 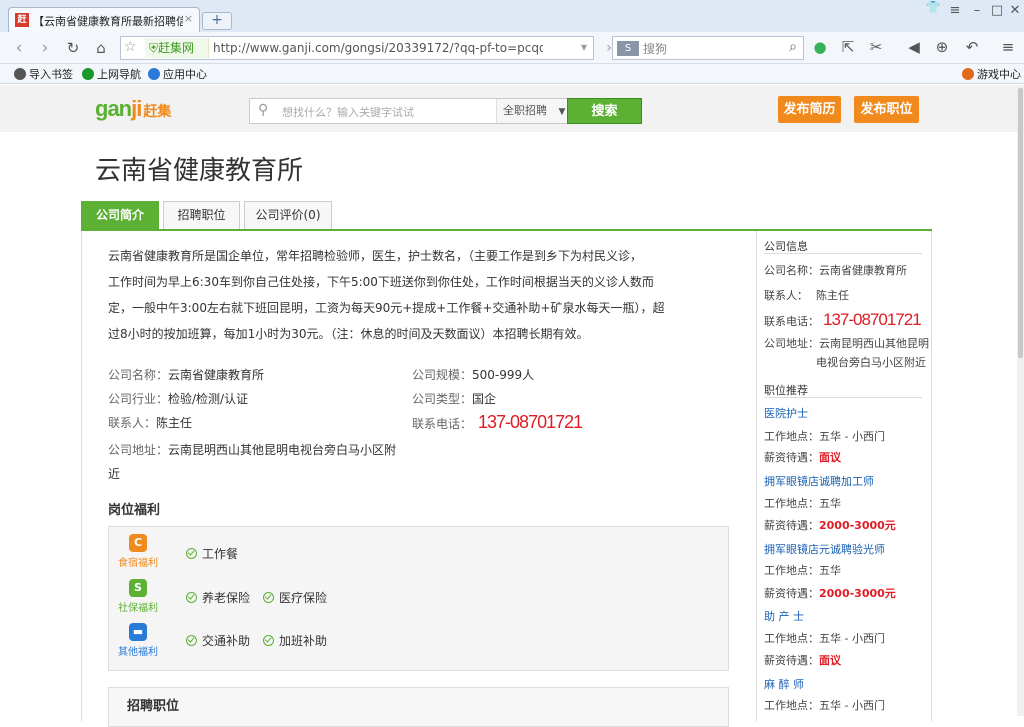 What do you see at coordinates (628, 48) in the screenshot?
I see `search-engine-icon: S` at bounding box center [628, 48].